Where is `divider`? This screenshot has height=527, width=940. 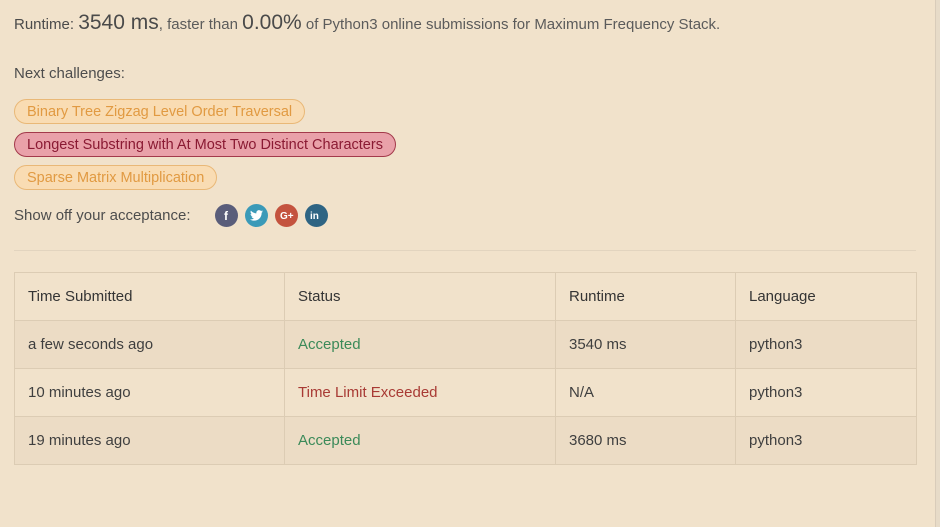 divider is located at coordinates (465, 250).